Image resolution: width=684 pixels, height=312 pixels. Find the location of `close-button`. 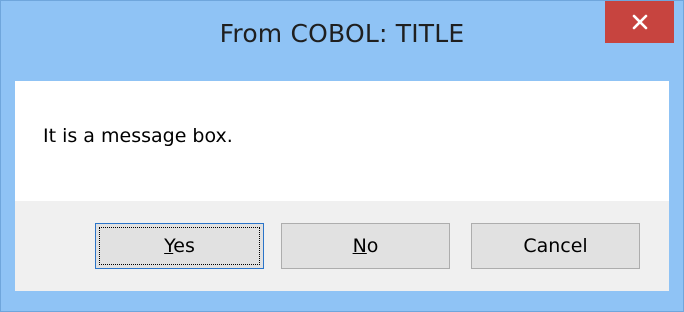

close-button is located at coordinates (639, 22).